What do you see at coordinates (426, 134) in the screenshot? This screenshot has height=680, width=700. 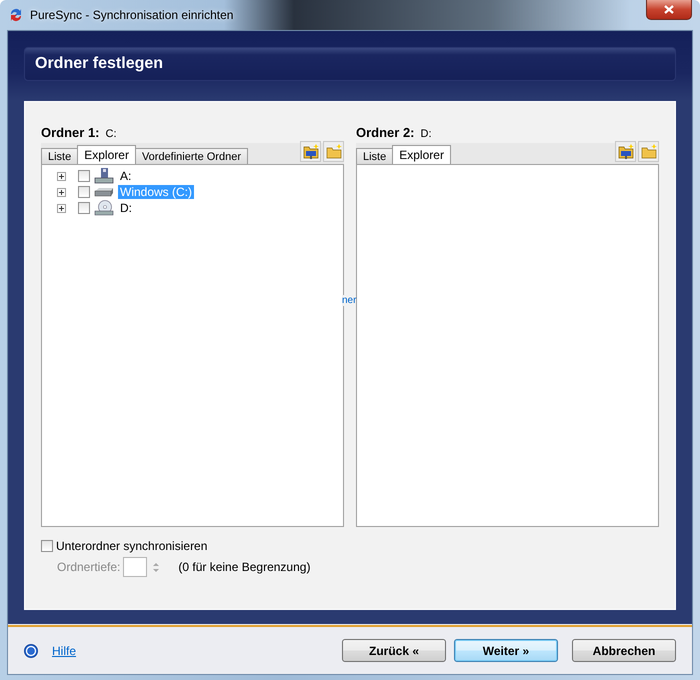 I see `folder-path: D:` at bounding box center [426, 134].